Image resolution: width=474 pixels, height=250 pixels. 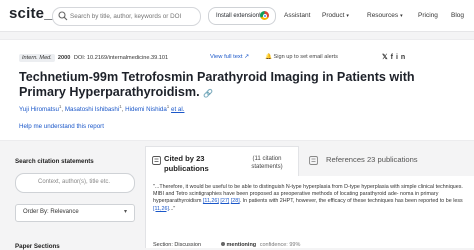 I want to click on nav-blog: Blog, so click(x=457, y=15).